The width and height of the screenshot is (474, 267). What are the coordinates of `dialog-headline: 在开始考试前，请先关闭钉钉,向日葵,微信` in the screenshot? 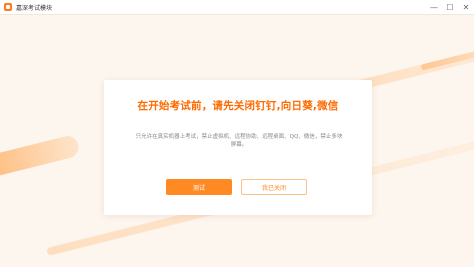 It's located at (238, 106).